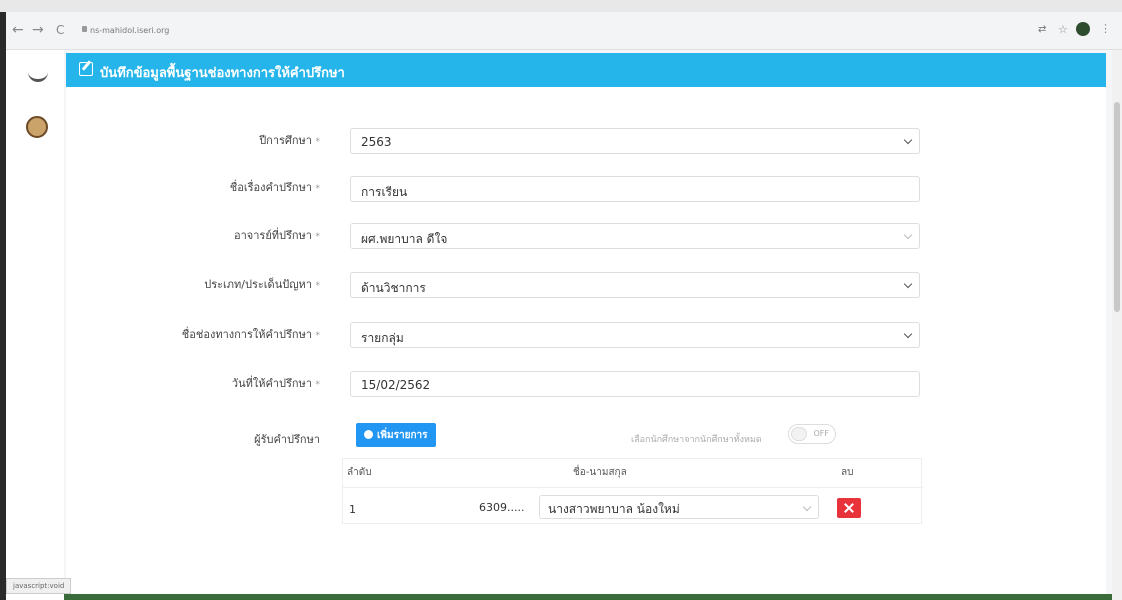 The image size is (1122, 600). Describe the element at coordinates (359, 472) in the screenshot. I see `column-header-no: ลำดับ` at that location.